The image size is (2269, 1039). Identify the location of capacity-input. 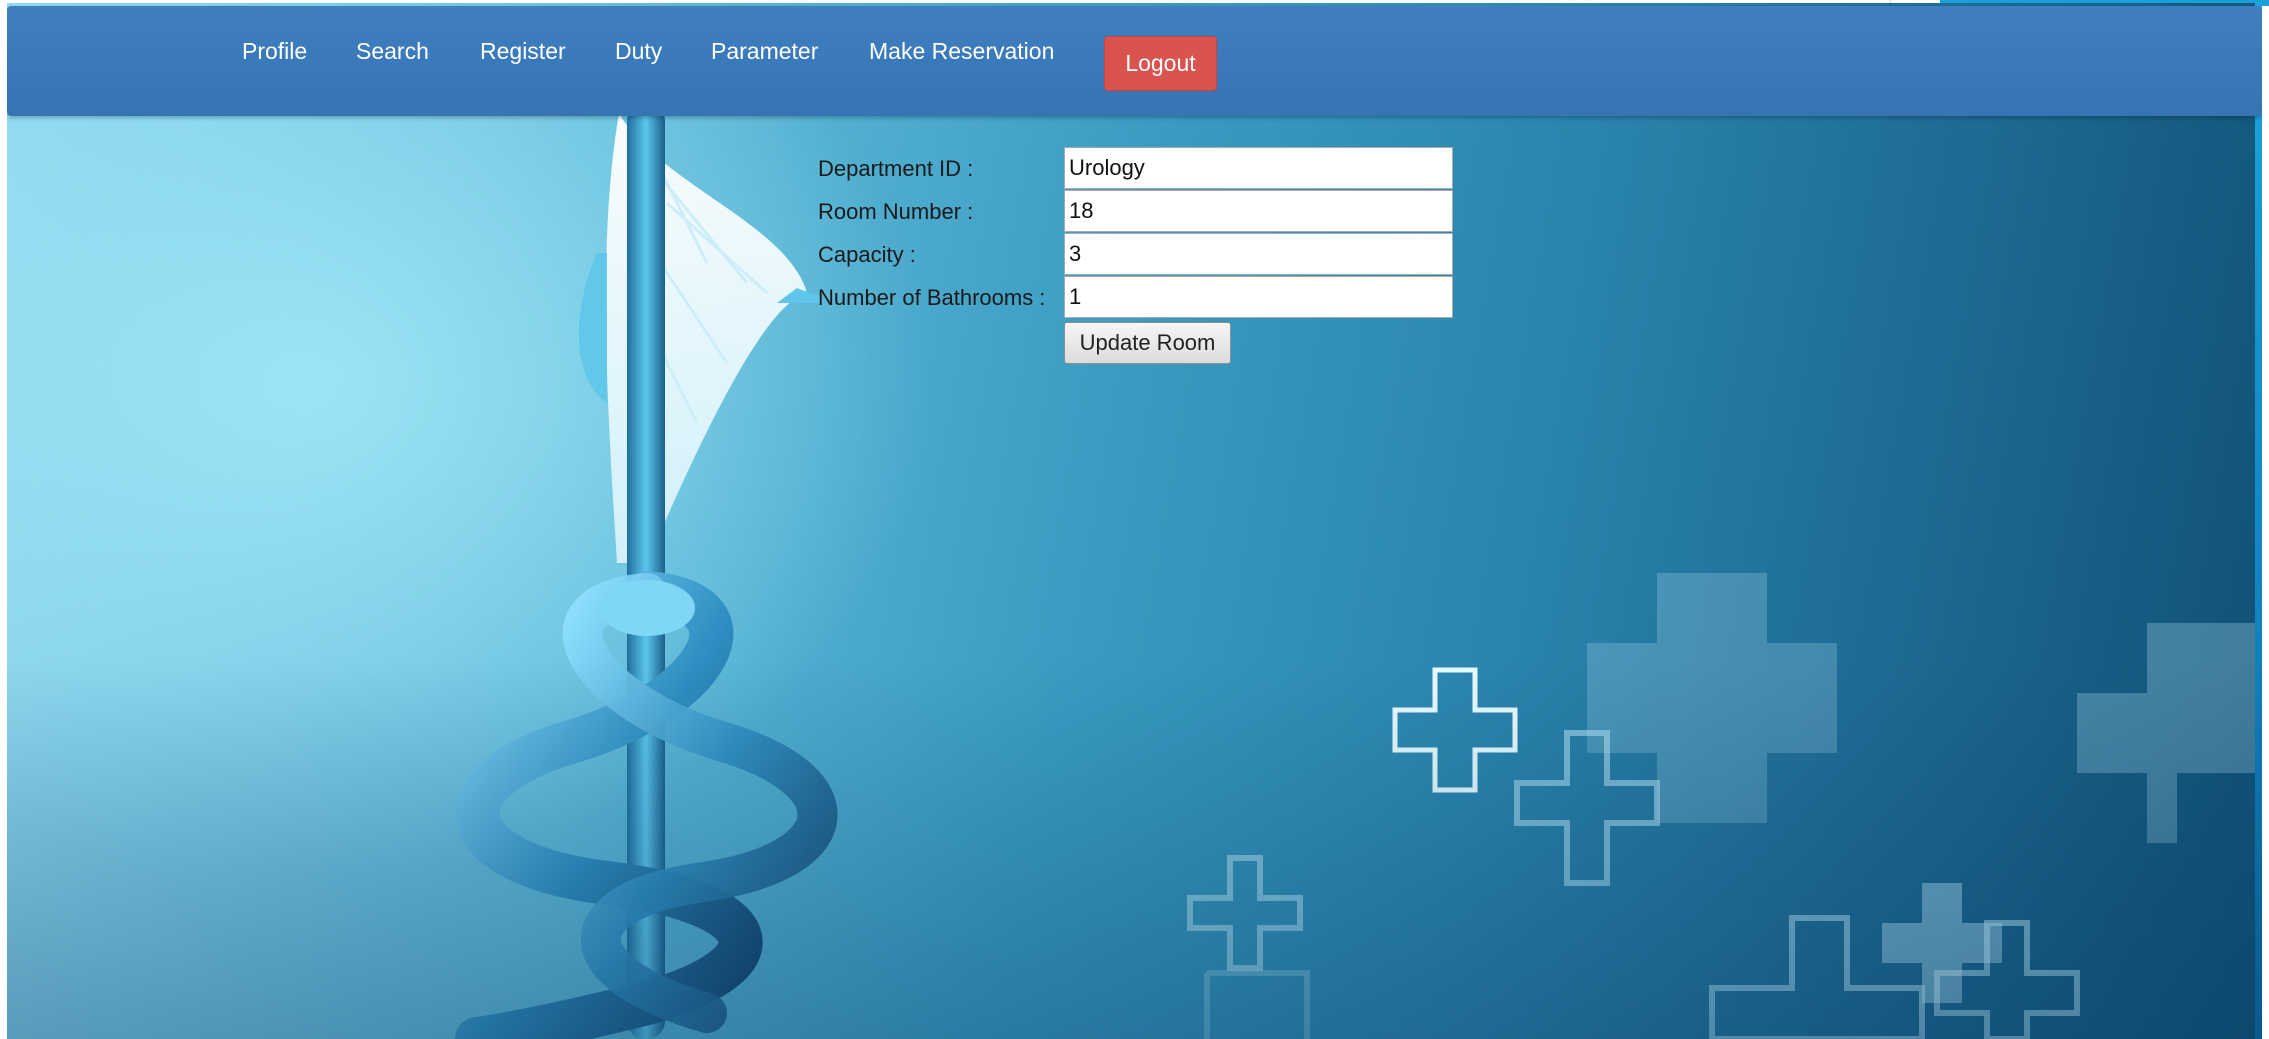
(1258, 254).